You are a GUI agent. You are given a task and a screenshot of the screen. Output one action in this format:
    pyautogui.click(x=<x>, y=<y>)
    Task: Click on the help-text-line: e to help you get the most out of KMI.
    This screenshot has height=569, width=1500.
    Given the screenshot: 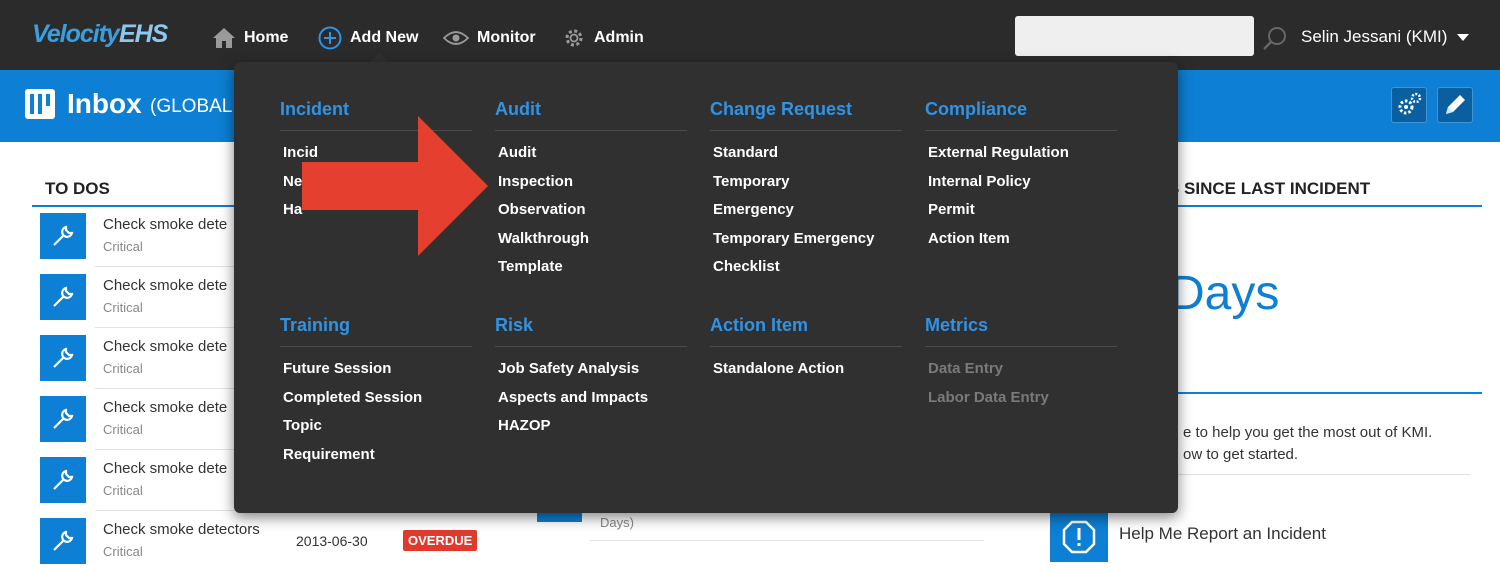 What is the action you would take?
    pyautogui.click(x=1308, y=432)
    